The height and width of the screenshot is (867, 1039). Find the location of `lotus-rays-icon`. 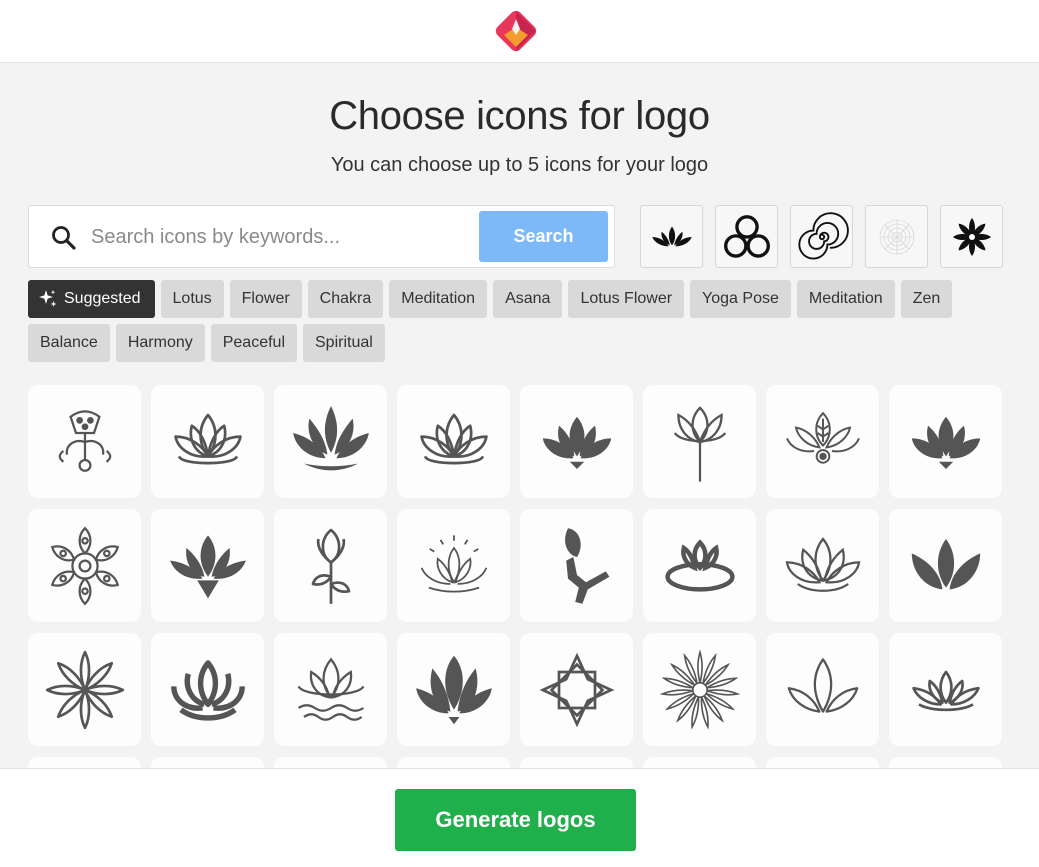

lotus-rays-icon is located at coordinates (453, 563).